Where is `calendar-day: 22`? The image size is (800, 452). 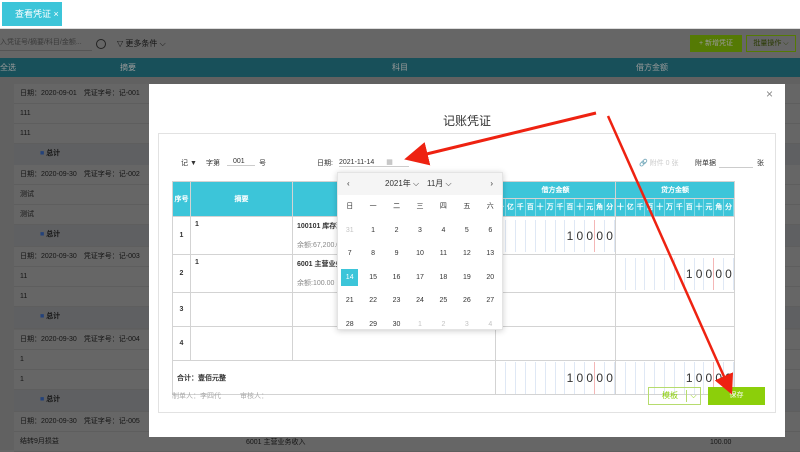 calendar-day: 22 is located at coordinates (372, 301).